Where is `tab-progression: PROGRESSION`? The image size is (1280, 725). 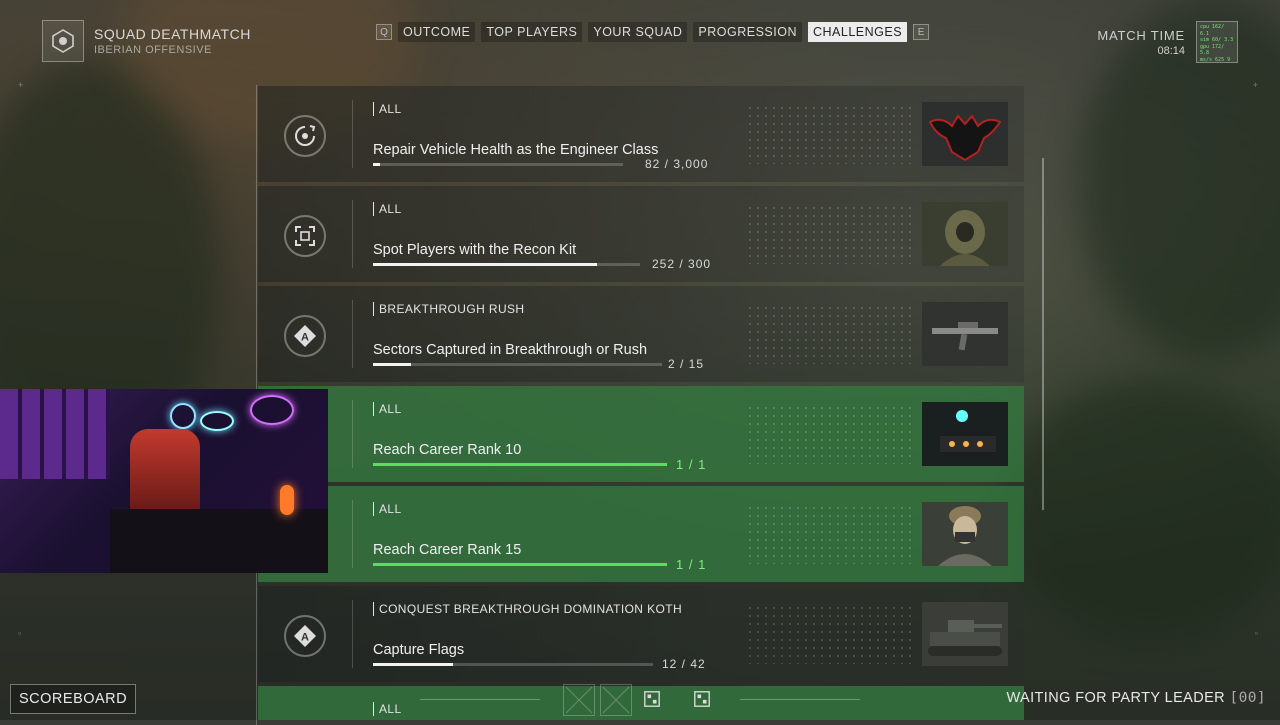
tab-progression: PROGRESSION is located at coordinates (747, 32).